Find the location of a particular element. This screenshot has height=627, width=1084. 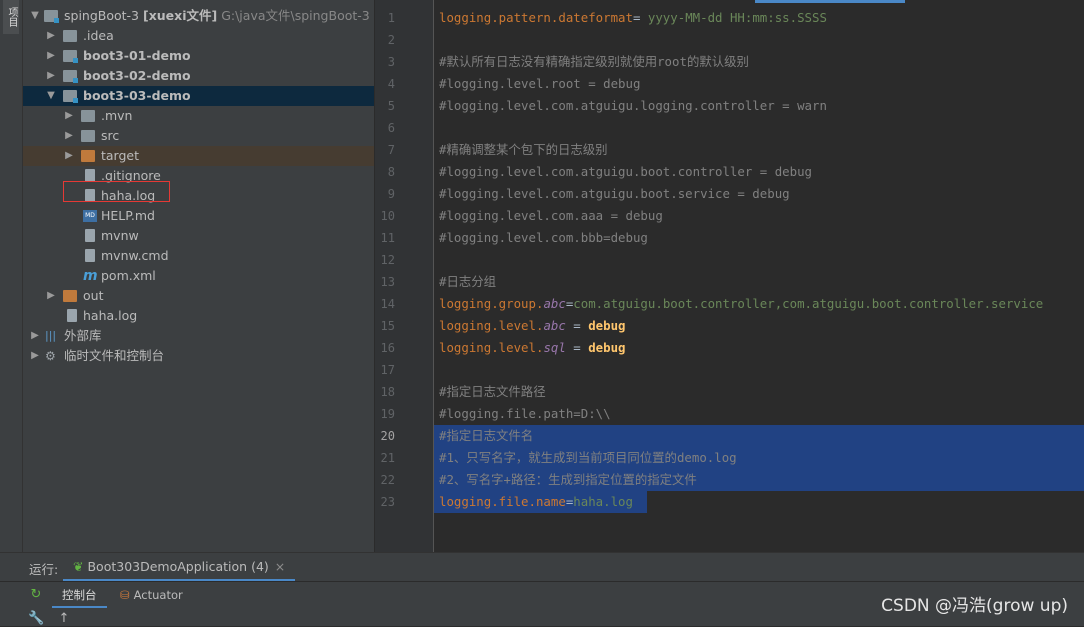

line-number: 13 is located at coordinates (387, 282).